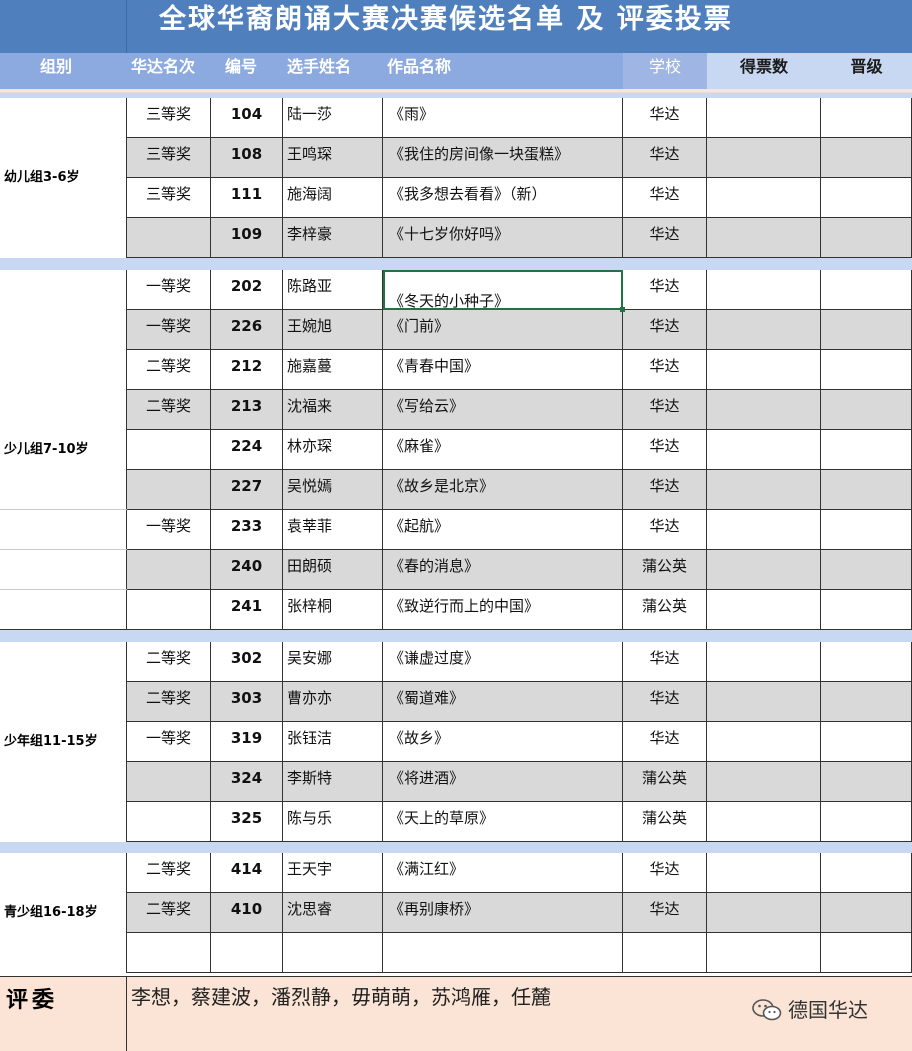 The height and width of the screenshot is (1051, 912). Describe the element at coordinates (169, 71) in the screenshot. I see `header-award: 华达名次` at that location.